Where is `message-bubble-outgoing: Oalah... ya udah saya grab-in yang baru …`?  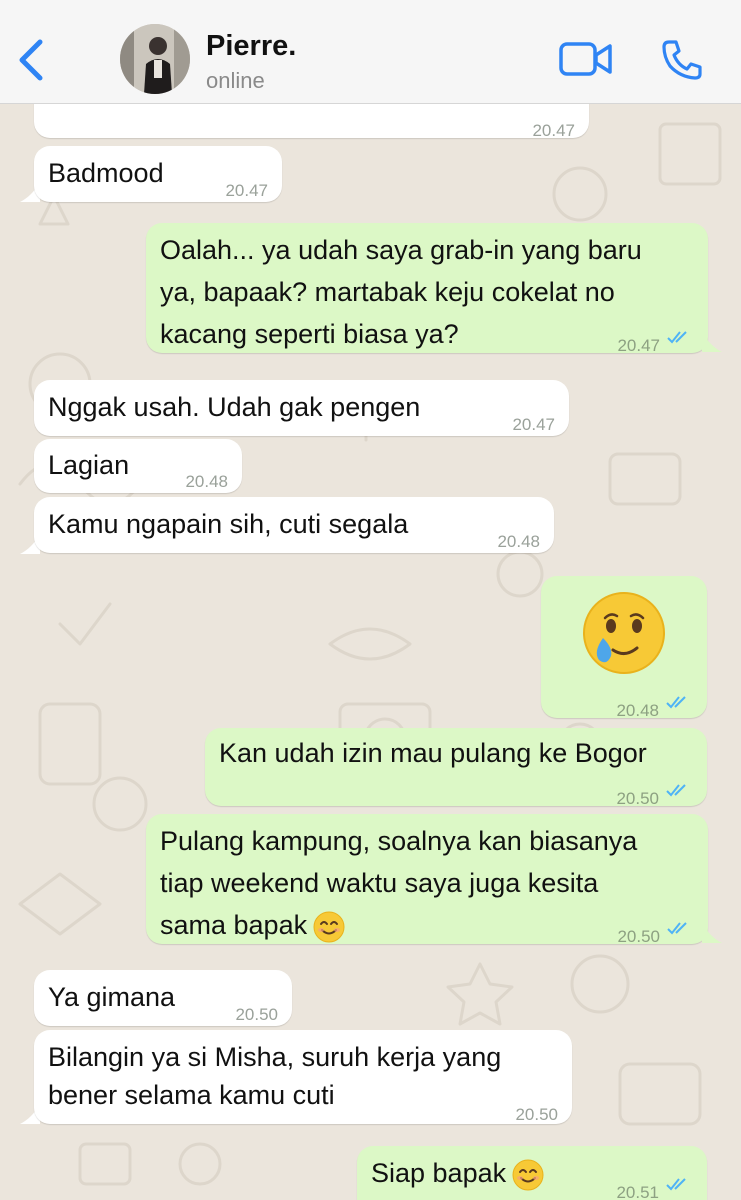
message-bubble-outgoing: Oalah... ya udah saya grab-in yang baru … is located at coordinates (427, 289).